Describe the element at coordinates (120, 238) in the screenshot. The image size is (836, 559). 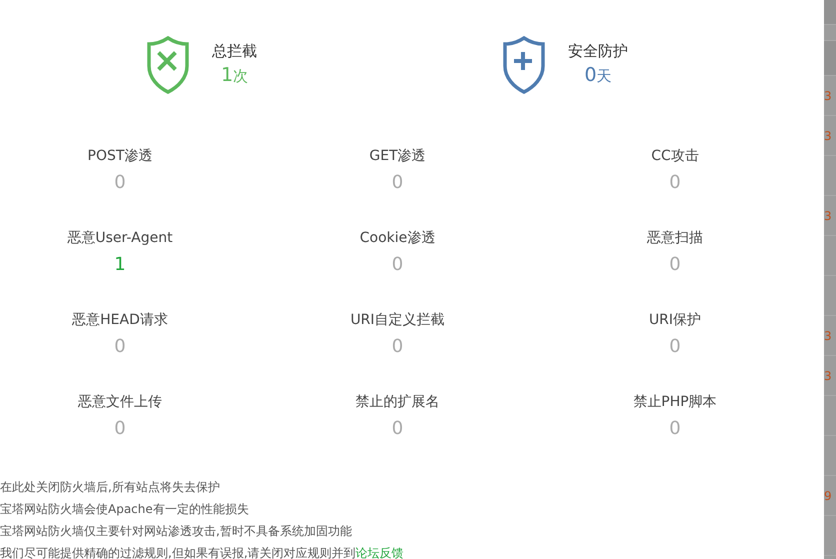
I see `stat-label: 恶意User-Agent` at that location.